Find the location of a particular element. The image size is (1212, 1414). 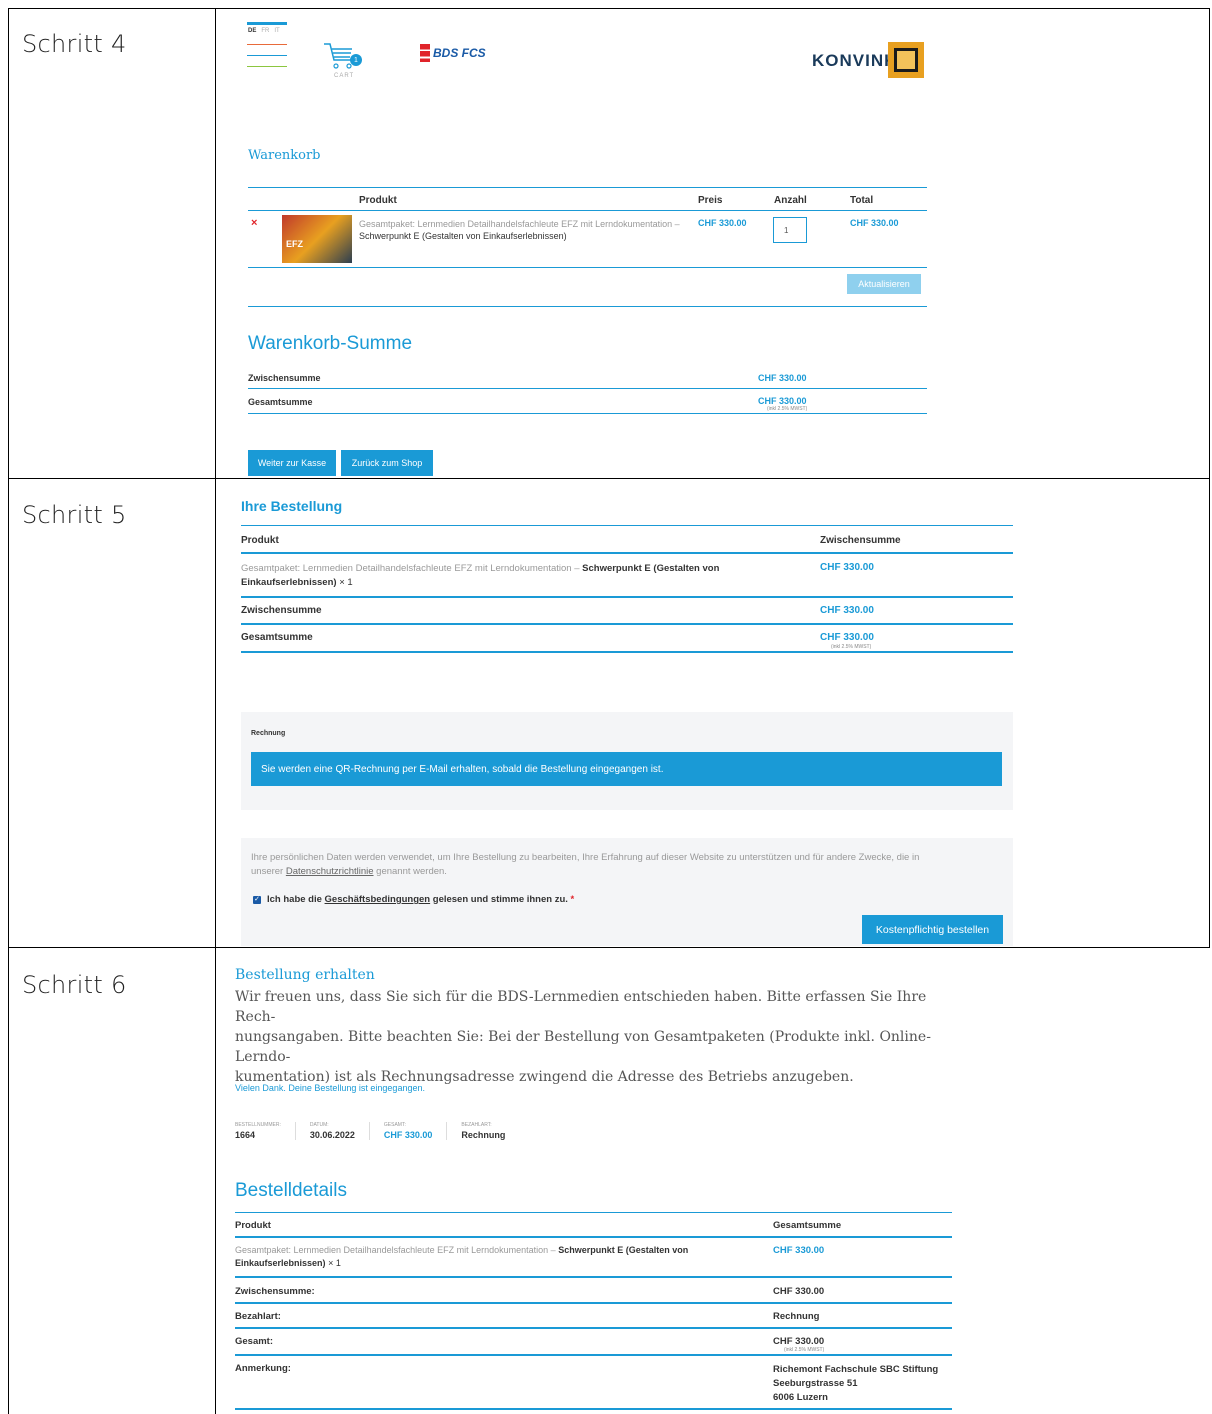

privacy-text-line: unserer is located at coordinates (267, 871).